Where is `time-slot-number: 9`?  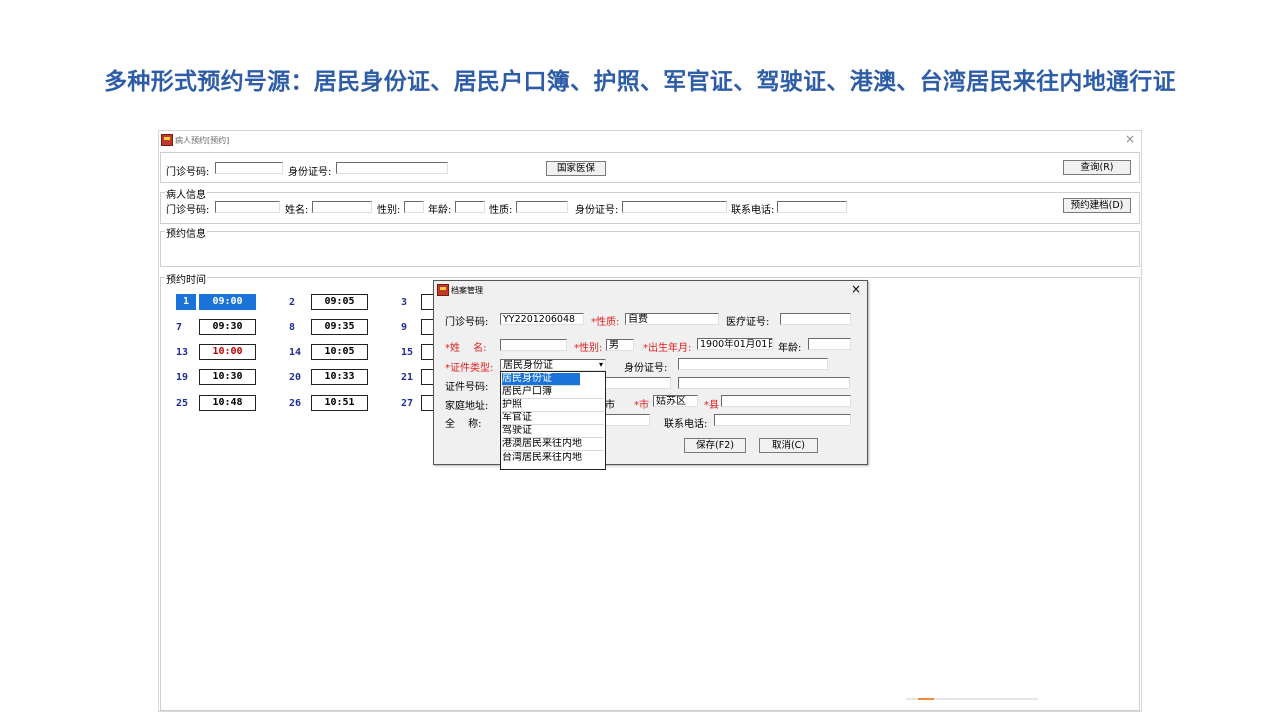
time-slot-number: 9 is located at coordinates (404, 327).